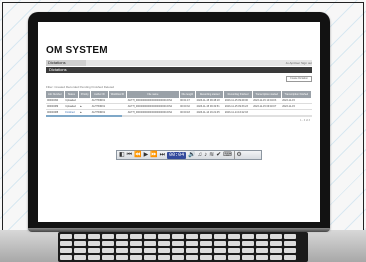 The image size is (366, 262). What do you see at coordinates (210, 94) in the screenshot?
I see `column-header: Recording started` at bounding box center [210, 94].